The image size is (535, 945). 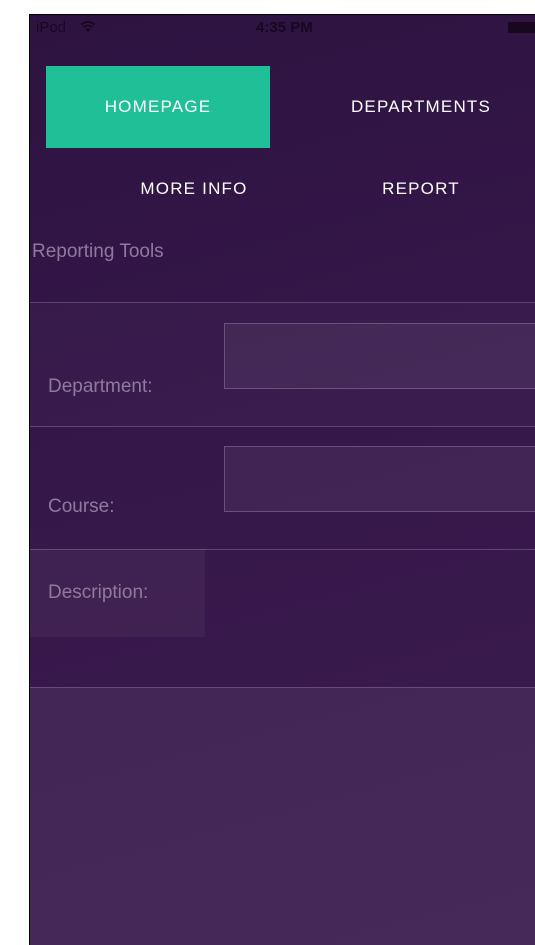 I want to click on department-label: Department:, so click(x=100, y=386).